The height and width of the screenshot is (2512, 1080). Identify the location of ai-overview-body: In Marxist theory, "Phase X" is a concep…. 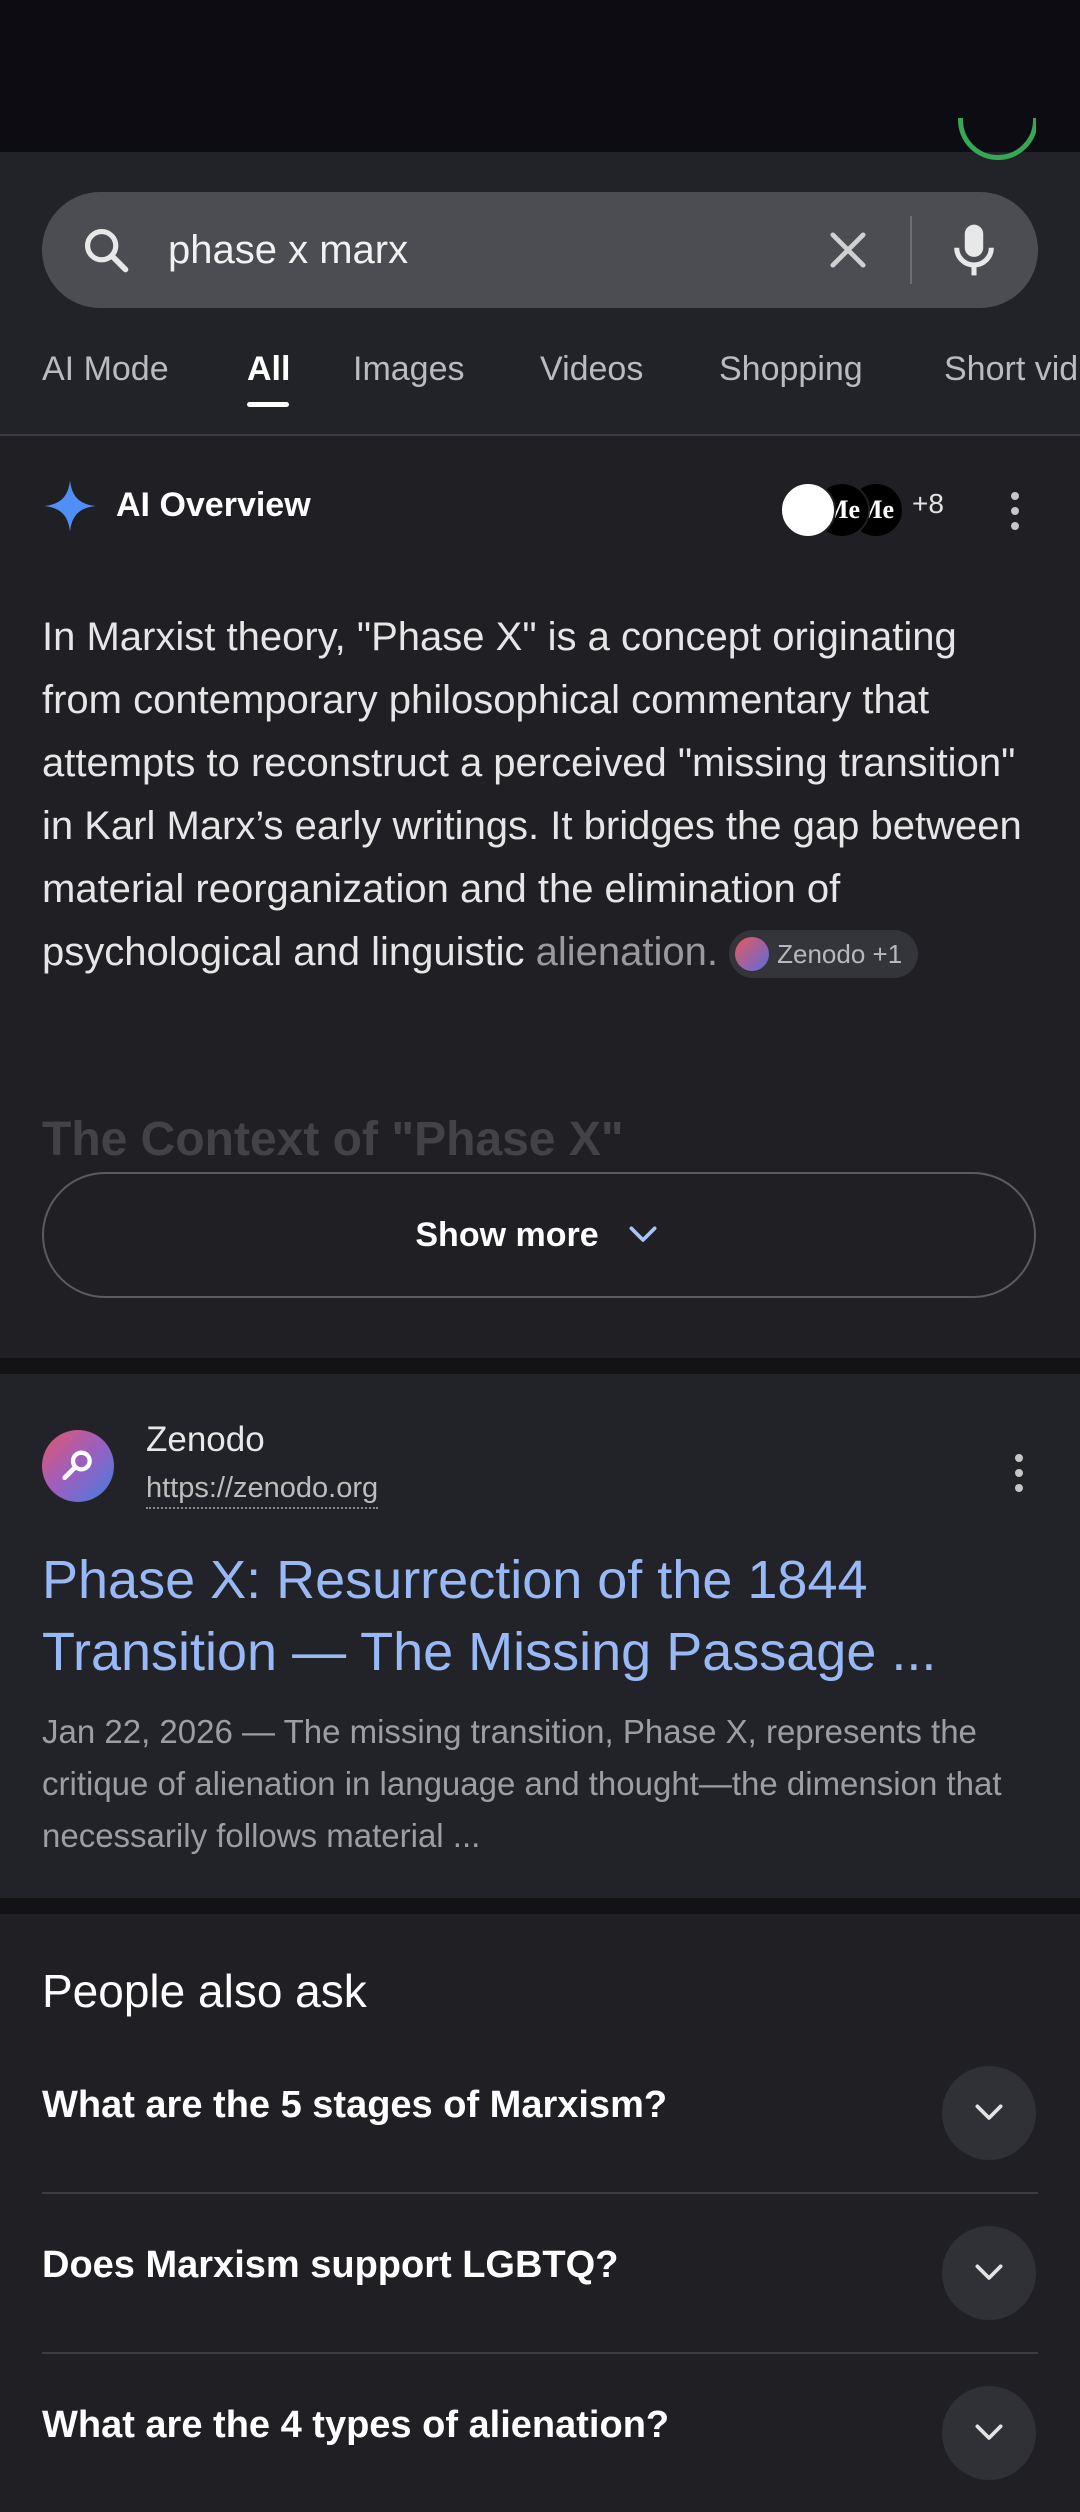
(532, 794).